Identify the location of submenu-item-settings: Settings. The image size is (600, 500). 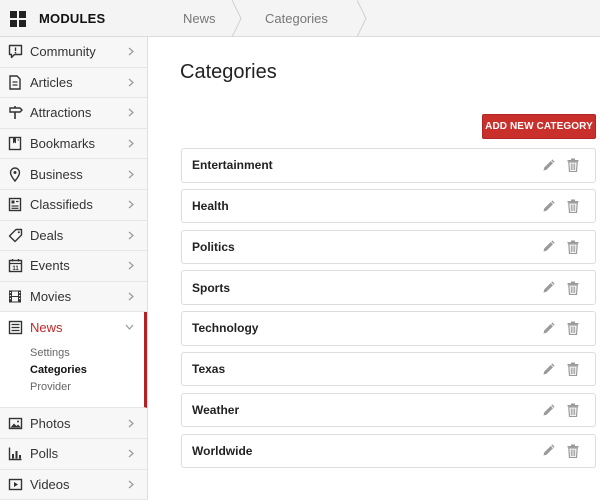
(87, 353).